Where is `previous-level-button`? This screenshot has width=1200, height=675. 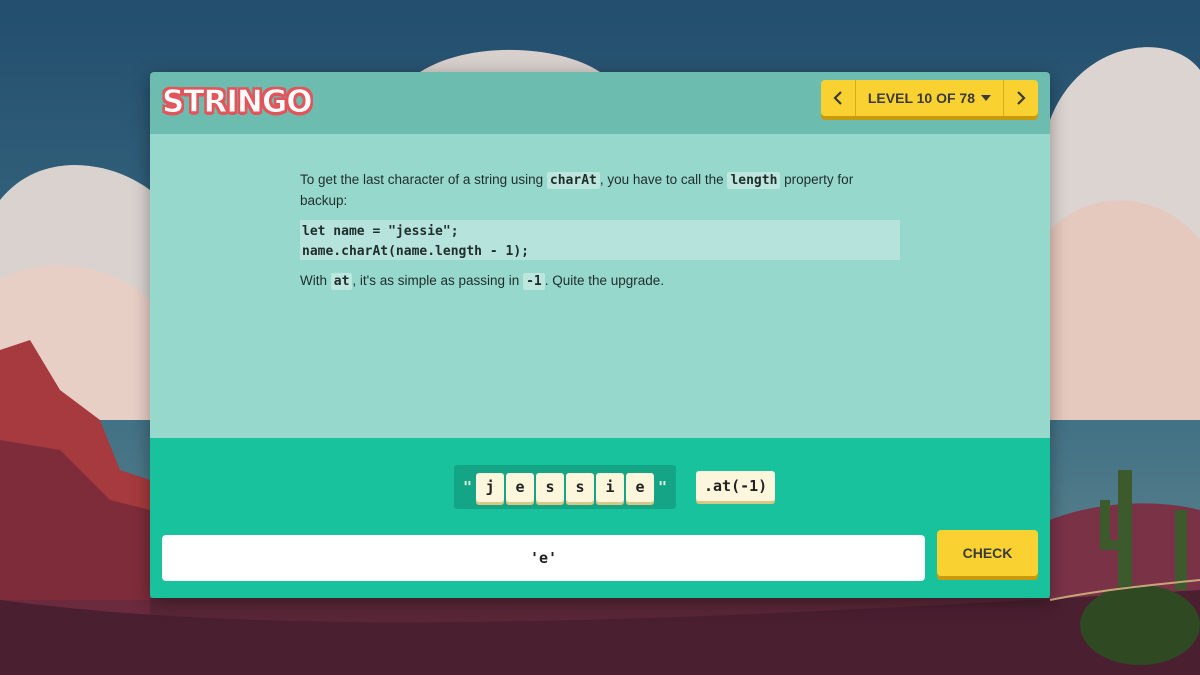 previous-level-button is located at coordinates (838, 98).